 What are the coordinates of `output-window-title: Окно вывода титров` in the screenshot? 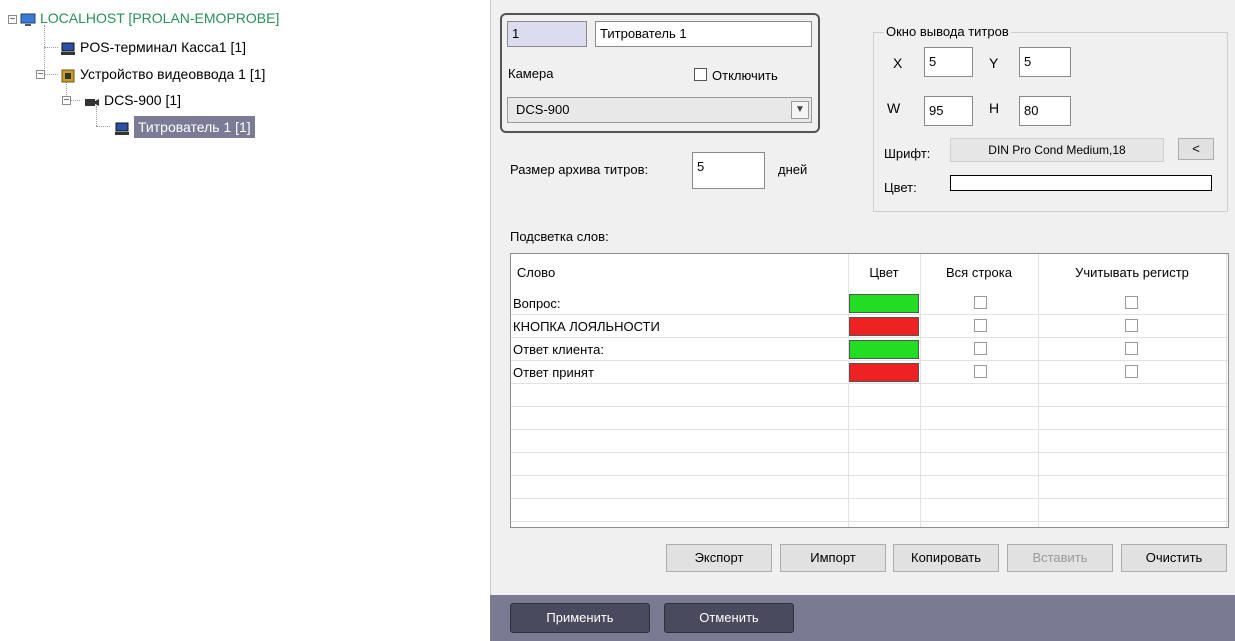 It's located at (947, 31).